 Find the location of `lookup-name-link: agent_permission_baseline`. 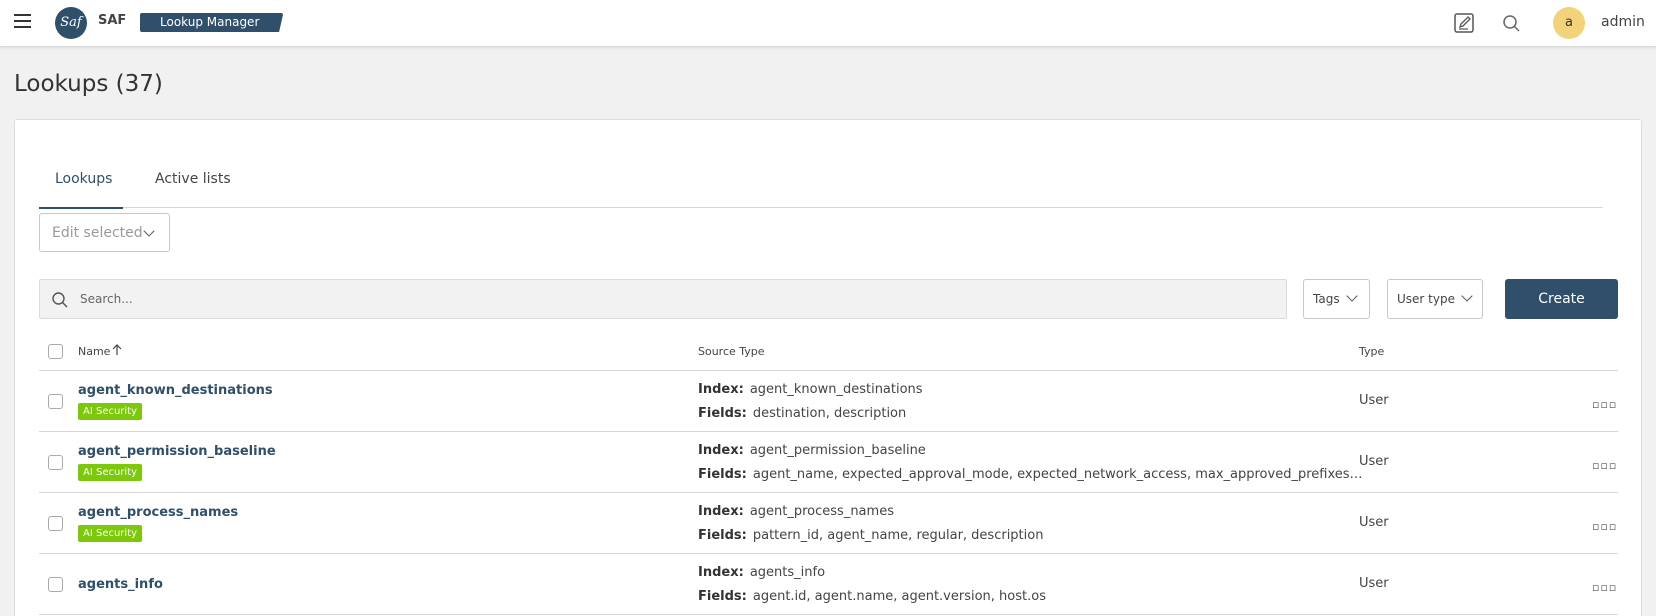

lookup-name-link: agent_permission_baseline is located at coordinates (177, 451).